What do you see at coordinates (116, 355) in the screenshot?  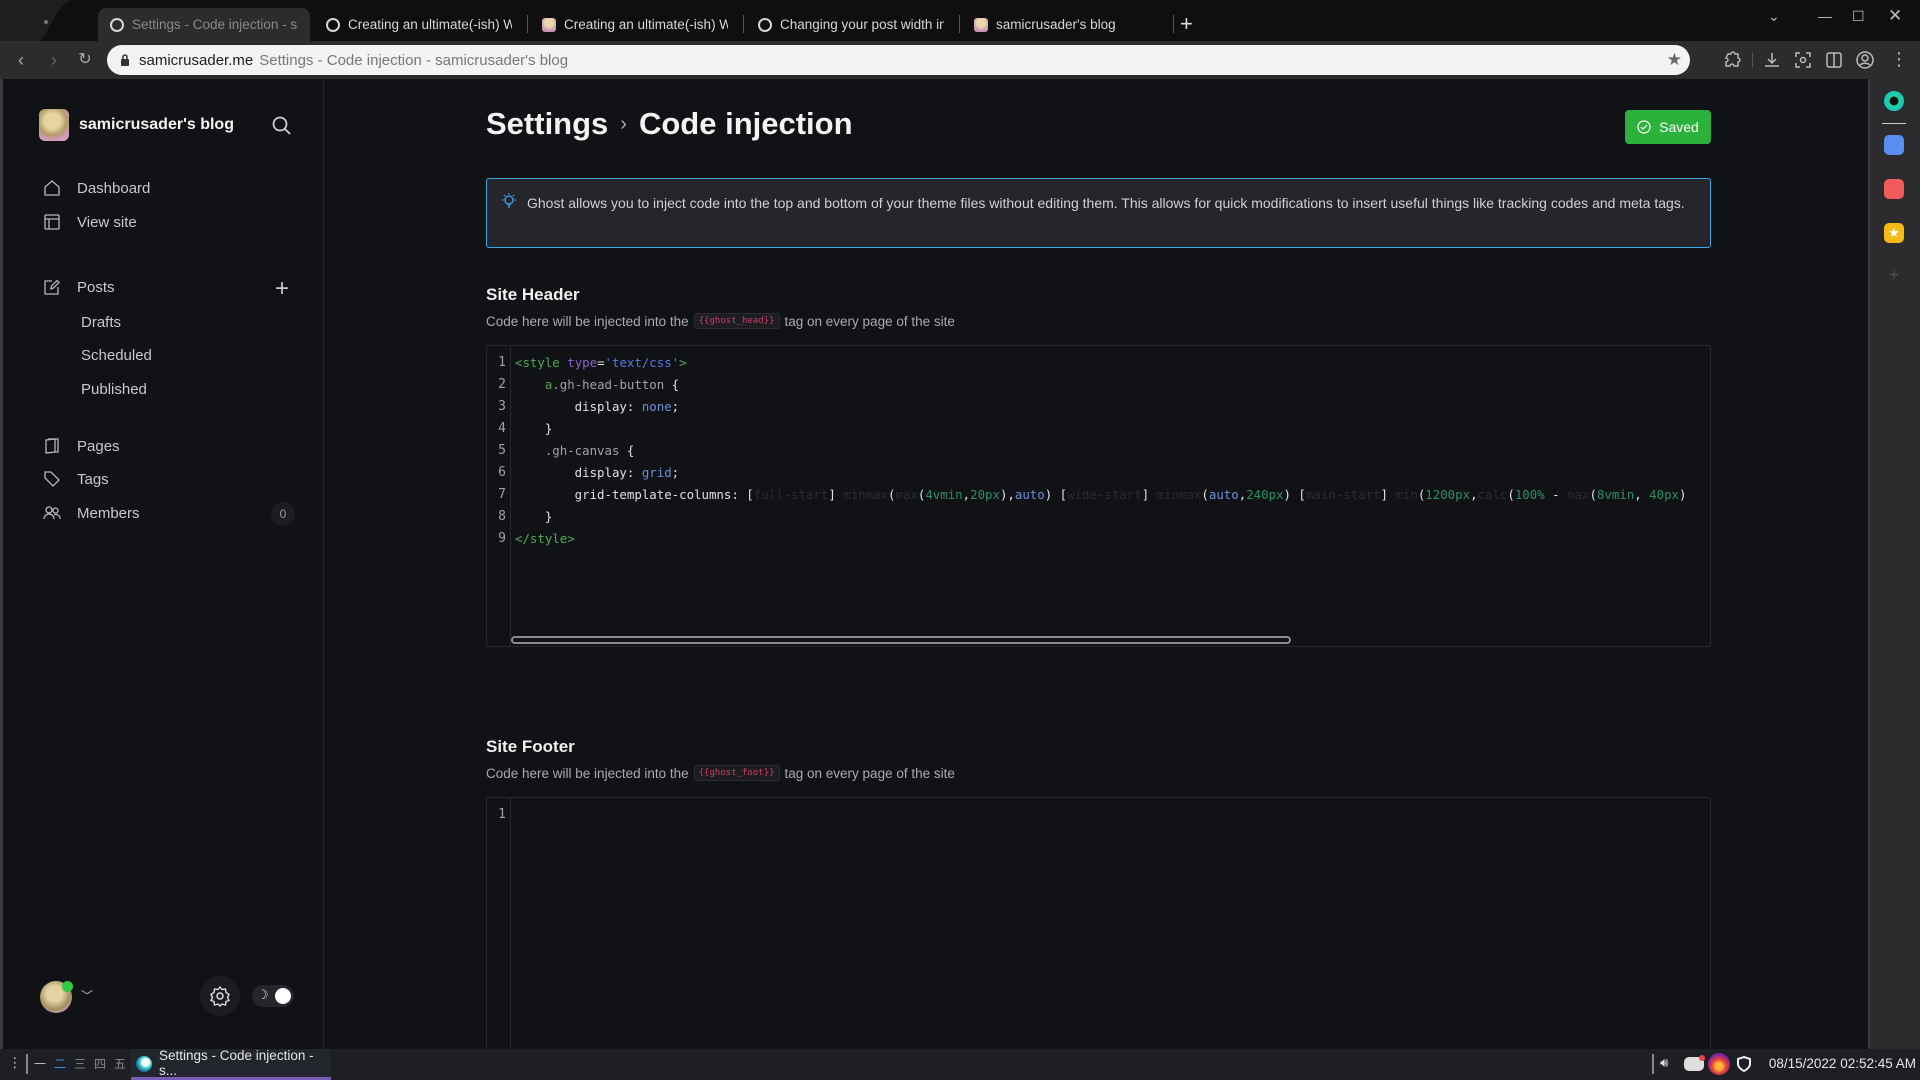 I see `sidebar-item-scheduled: Scheduled` at bounding box center [116, 355].